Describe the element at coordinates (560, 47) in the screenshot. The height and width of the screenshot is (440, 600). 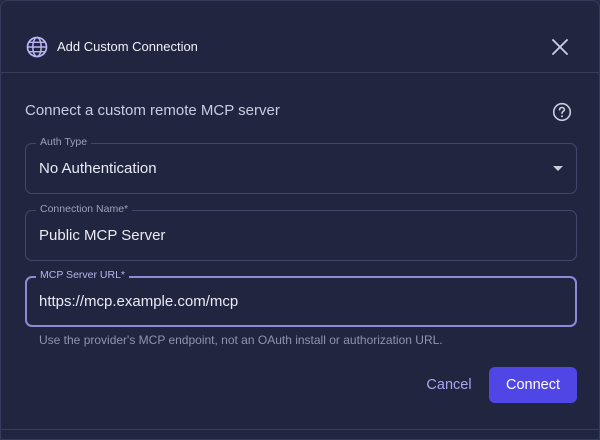
I see `close-icon` at that location.